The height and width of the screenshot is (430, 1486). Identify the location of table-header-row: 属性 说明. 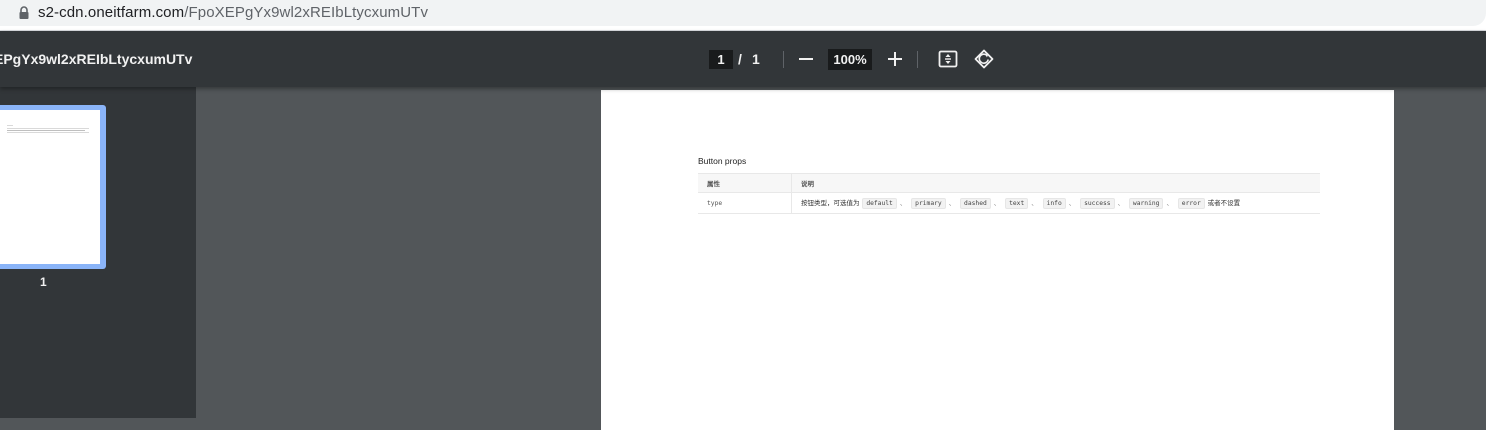
(1009, 183).